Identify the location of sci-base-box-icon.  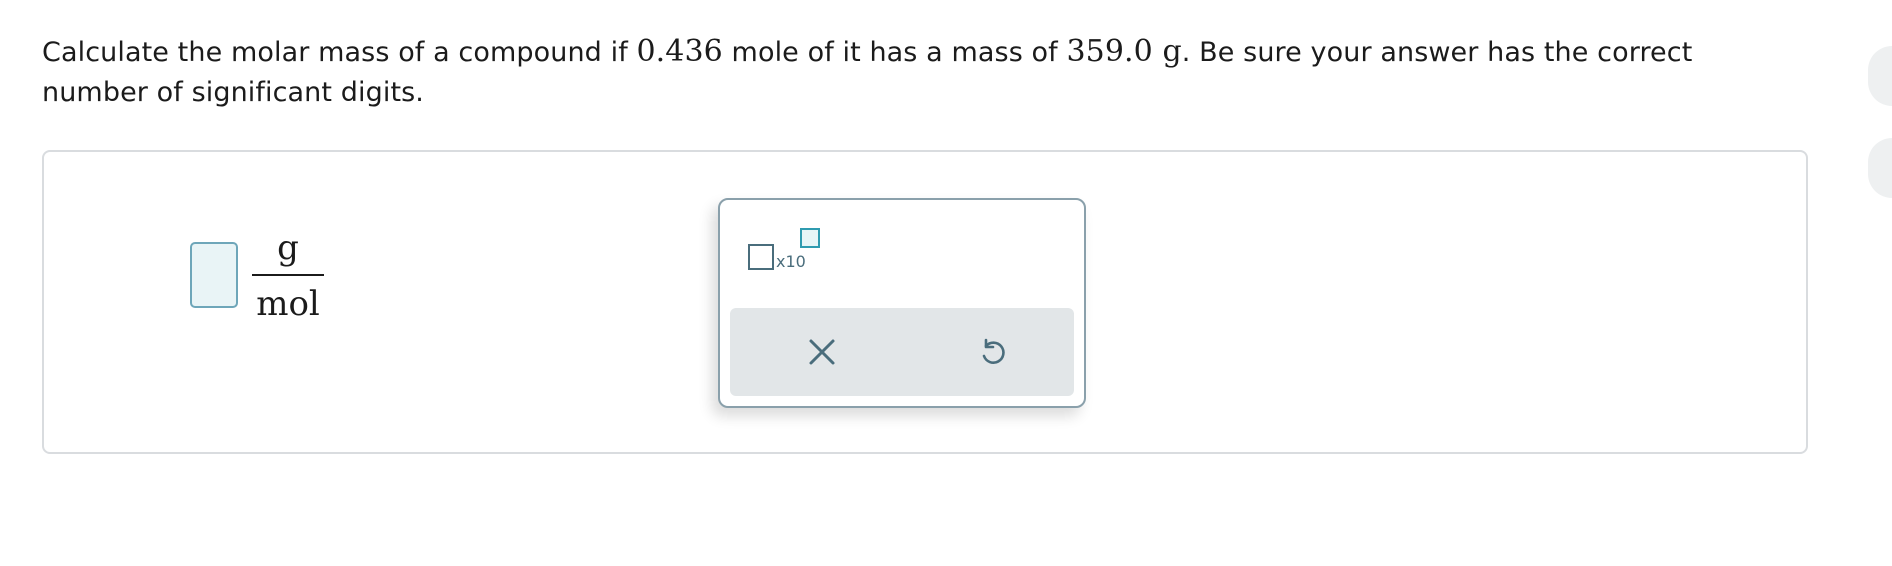
(761, 257).